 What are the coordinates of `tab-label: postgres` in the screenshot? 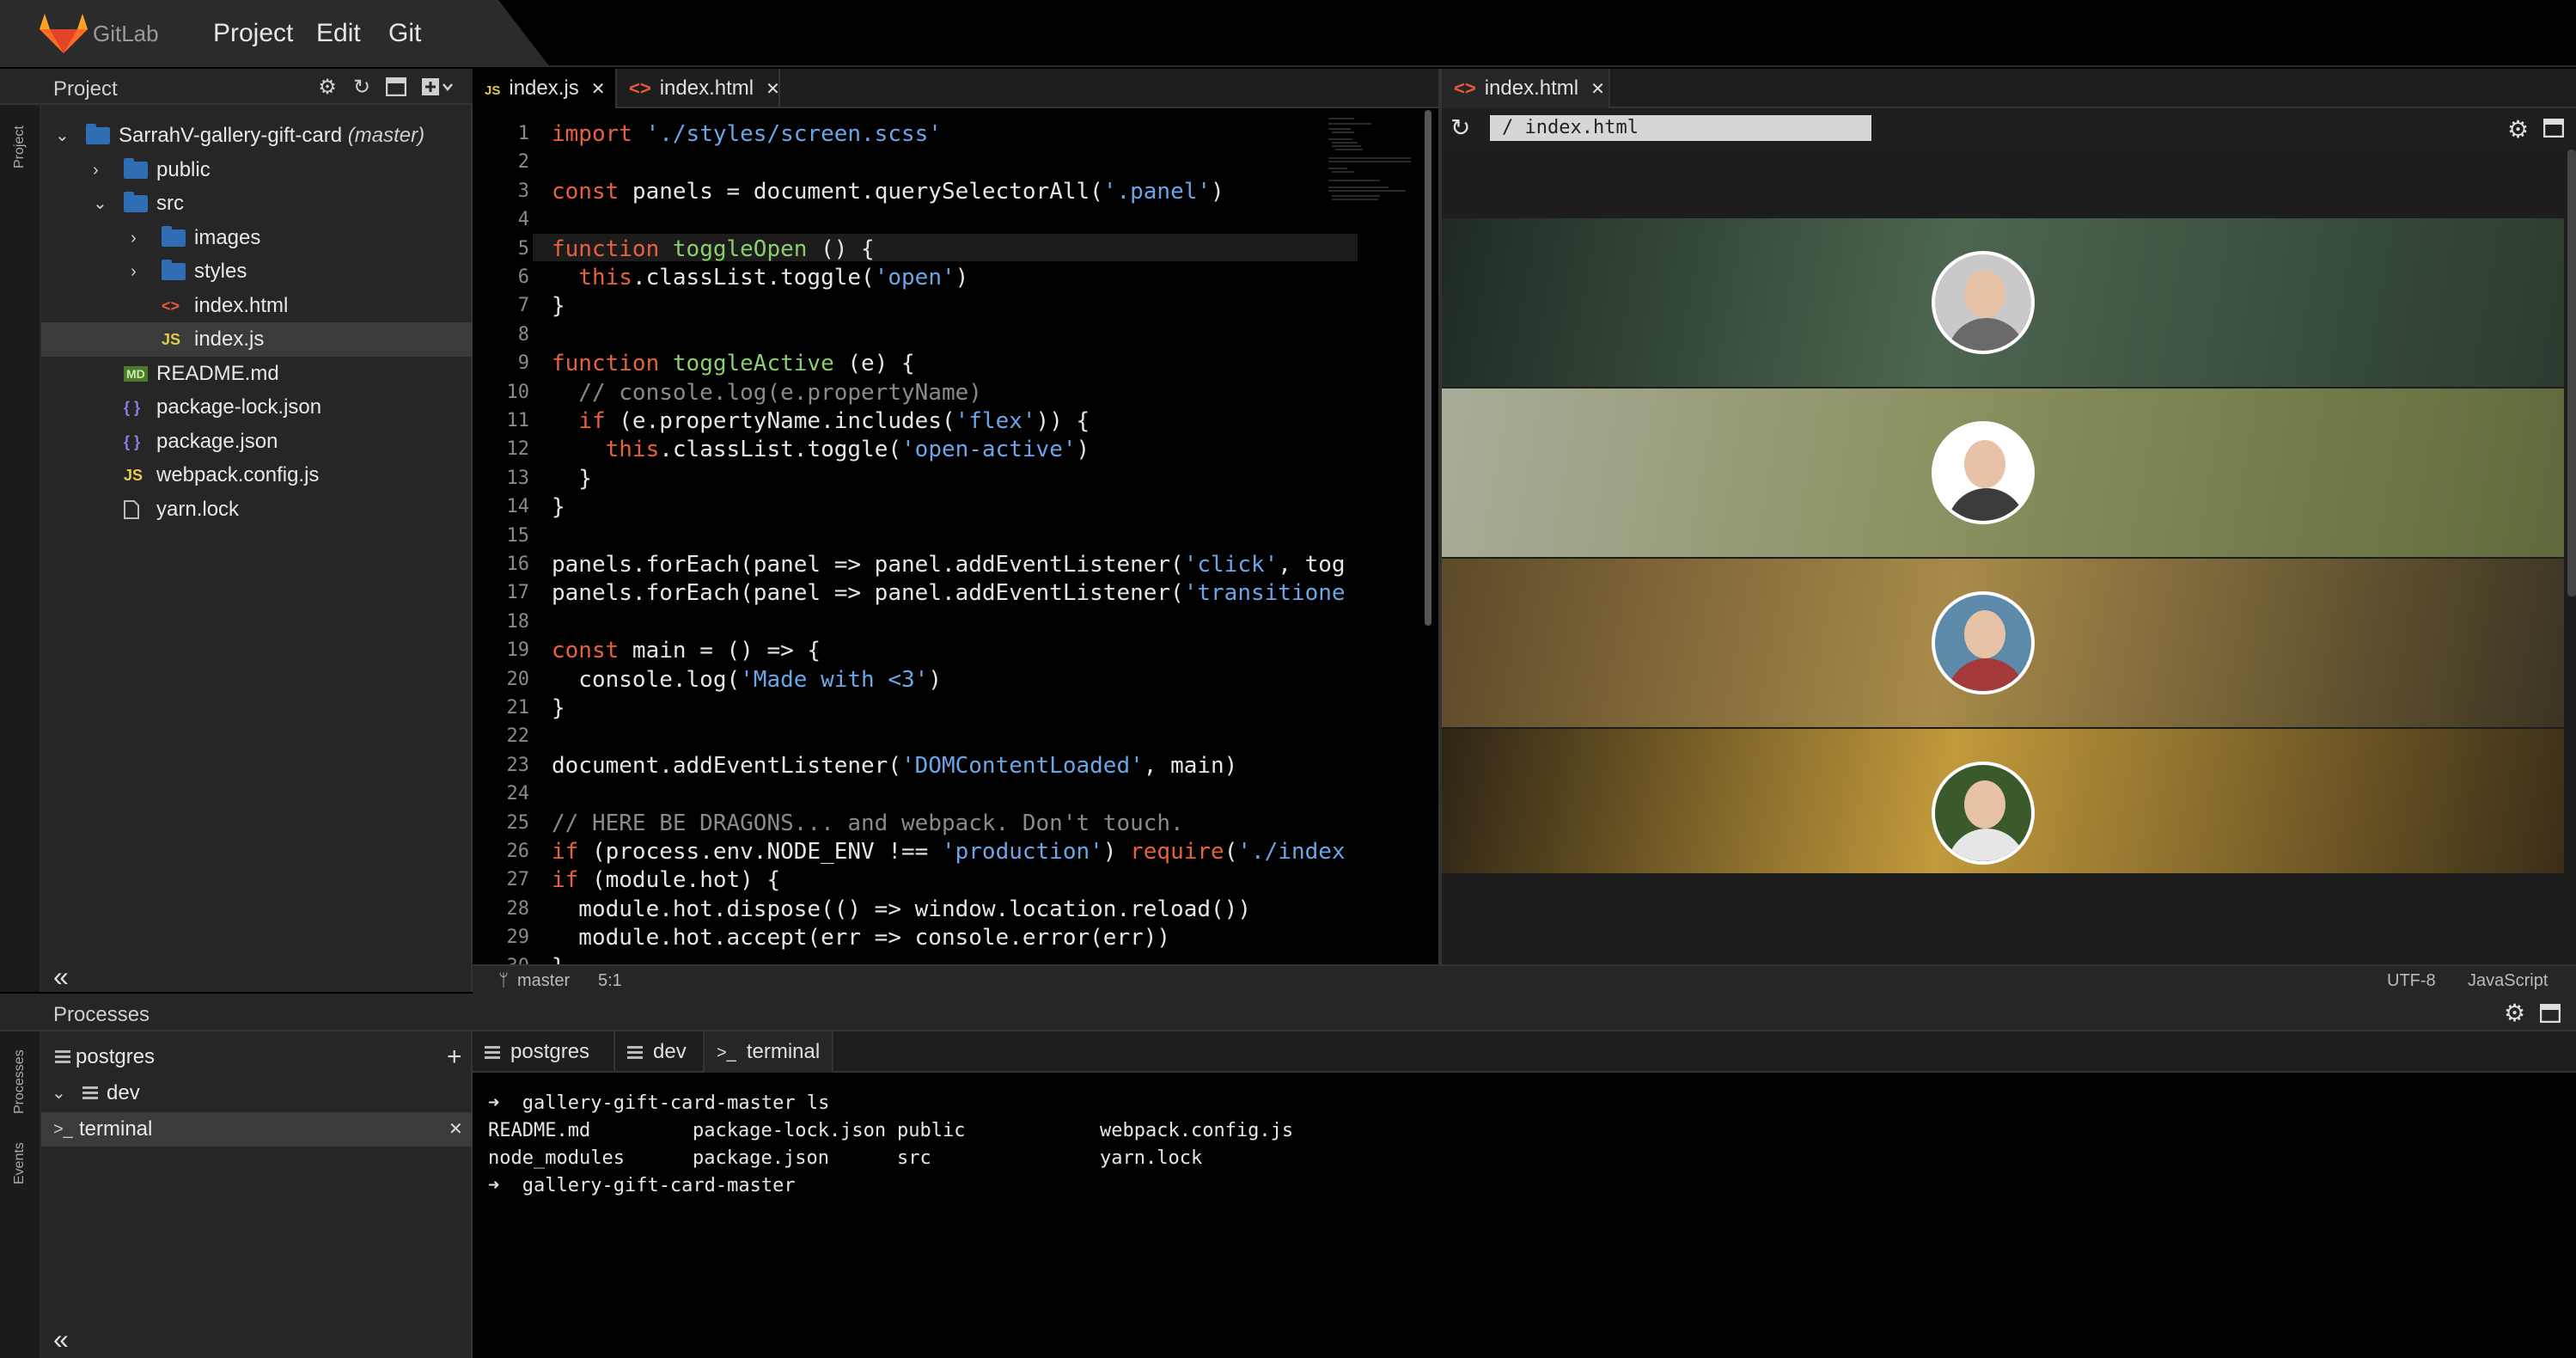 It's located at (550, 1051).